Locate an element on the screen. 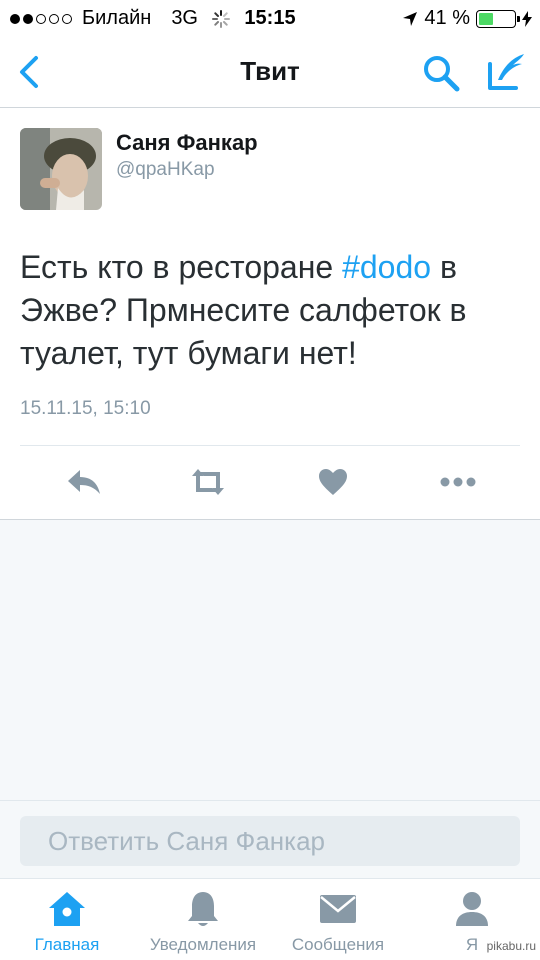  bell-icon is located at coordinates (203, 909).